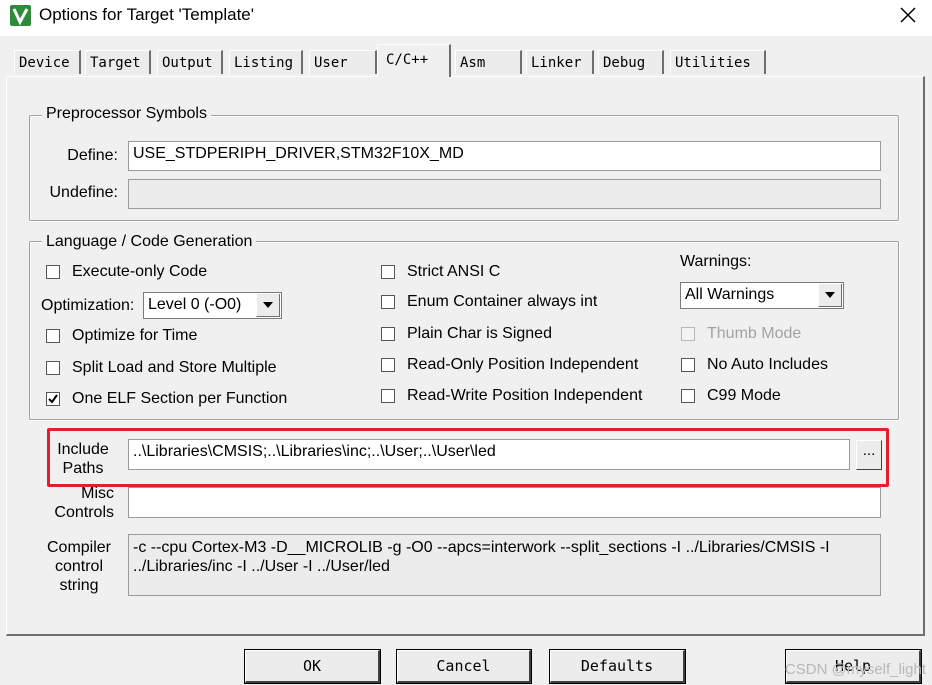 The height and width of the screenshot is (685, 932). What do you see at coordinates (266, 62) in the screenshot?
I see `tab-listing: Listing` at bounding box center [266, 62].